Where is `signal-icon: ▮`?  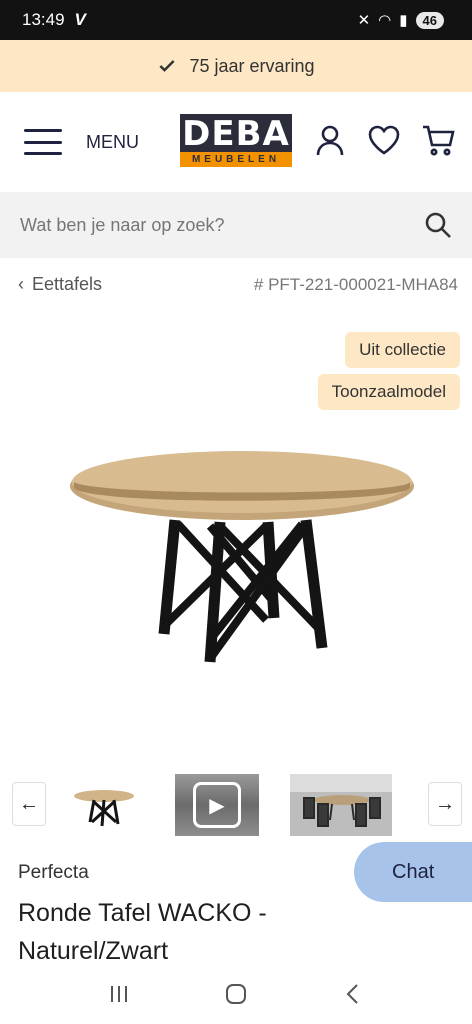 signal-icon: ▮ is located at coordinates (403, 20).